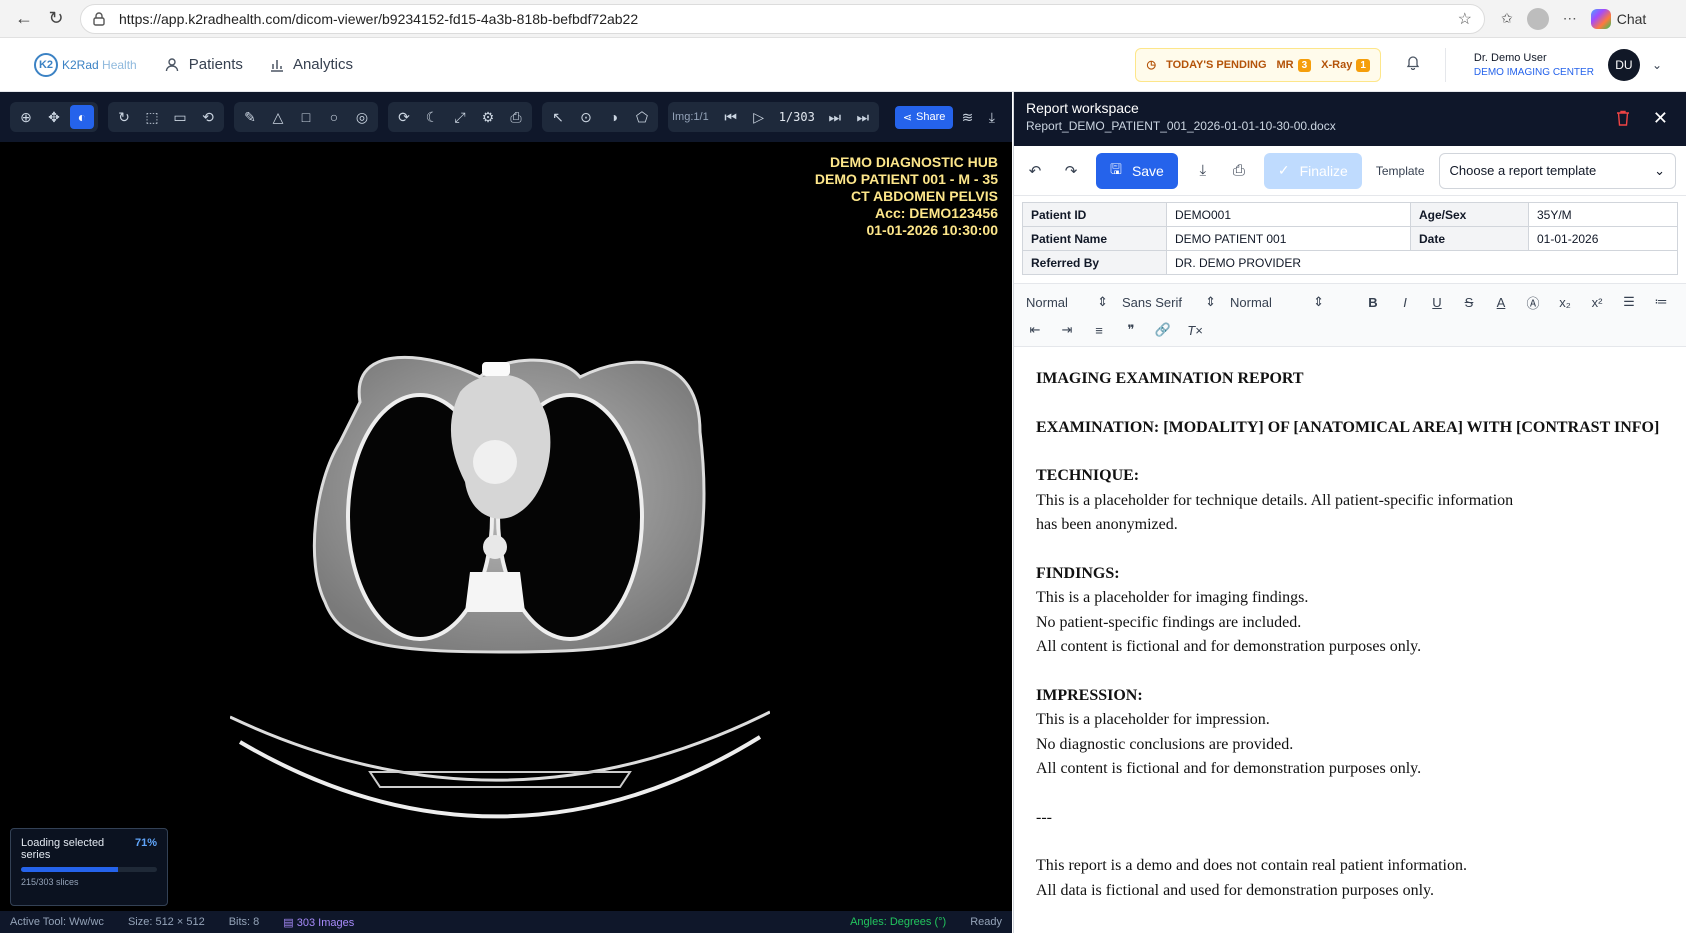  I want to click on updown-icon: ⇕, so click(1102, 301).